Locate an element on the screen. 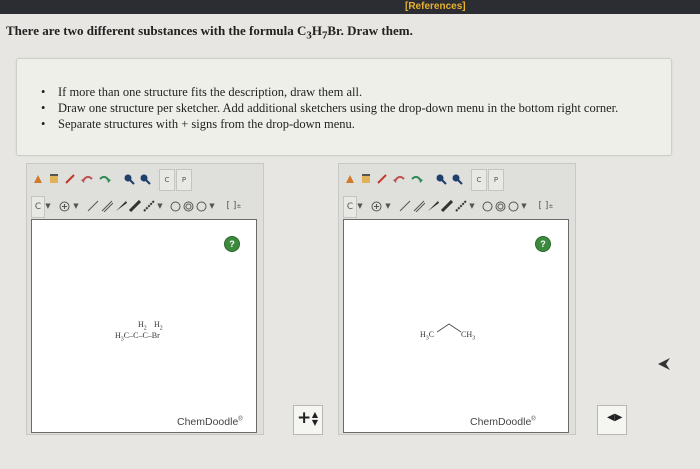  molecule-label-left: H3C is located at coordinates (427, 336).